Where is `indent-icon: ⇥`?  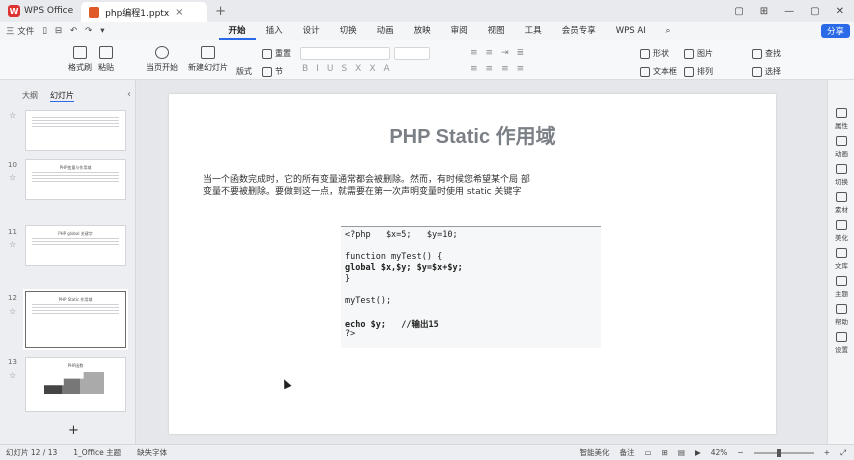 indent-icon: ⇥ is located at coordinates (505, 53).